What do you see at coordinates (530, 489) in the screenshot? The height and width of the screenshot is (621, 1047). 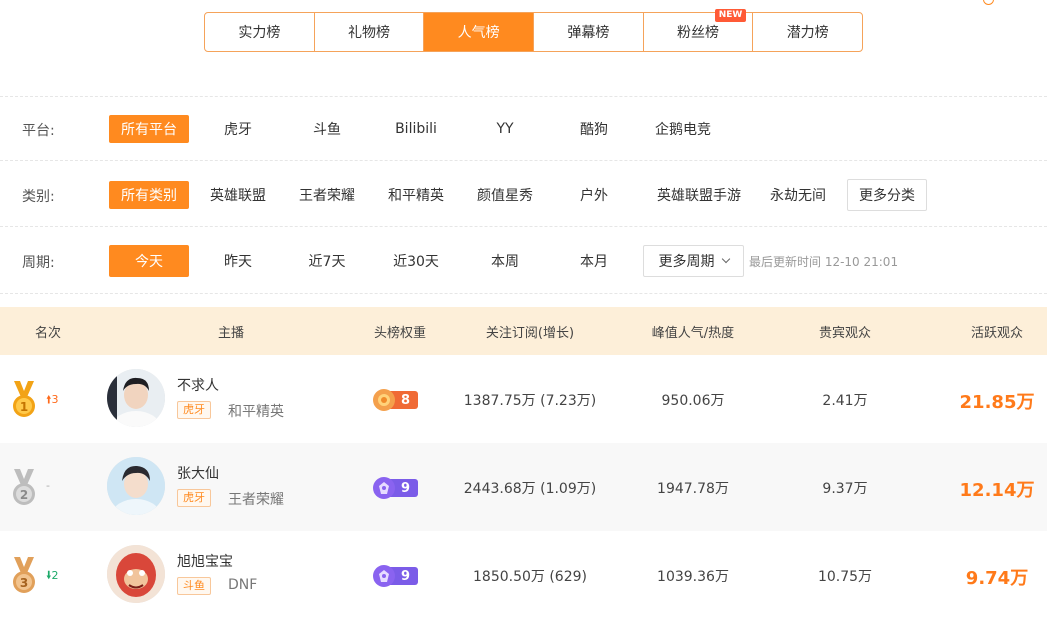 I see `follow-value: 2443.68万 (1.09万)` at bounding box center [530, 489].